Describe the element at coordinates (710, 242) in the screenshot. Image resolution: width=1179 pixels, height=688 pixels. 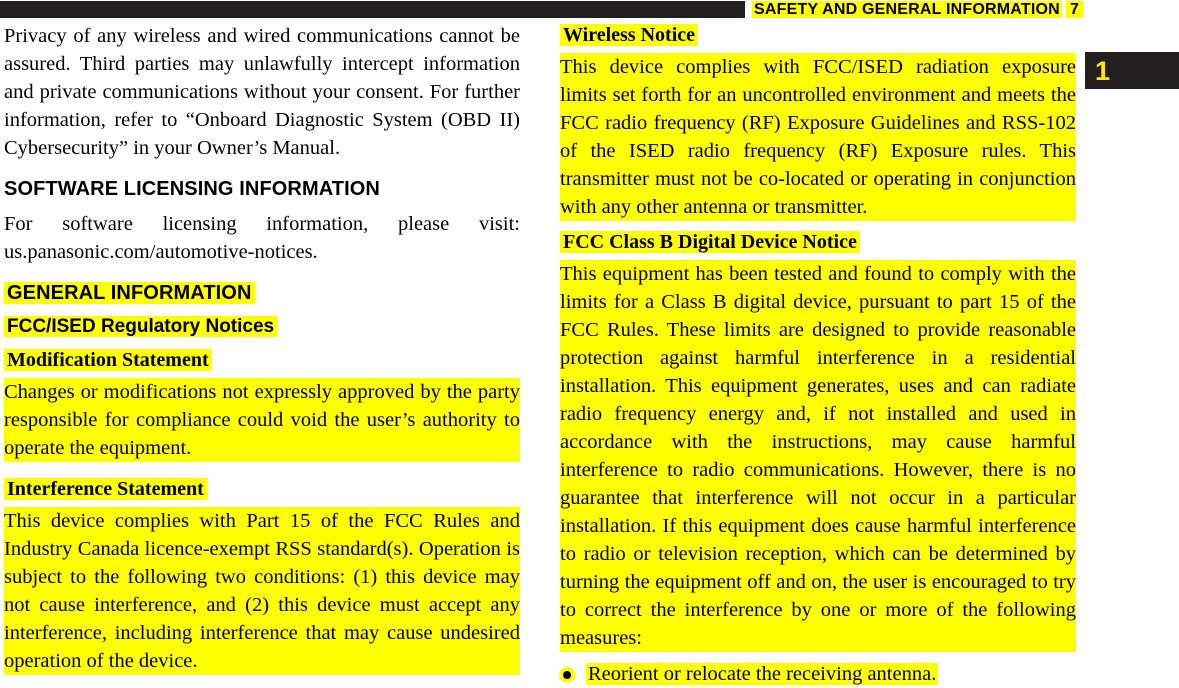
I see `heading-fcc-class-b-digital-device-notice-text: FCC Class B Digital Device Notice` at that location.